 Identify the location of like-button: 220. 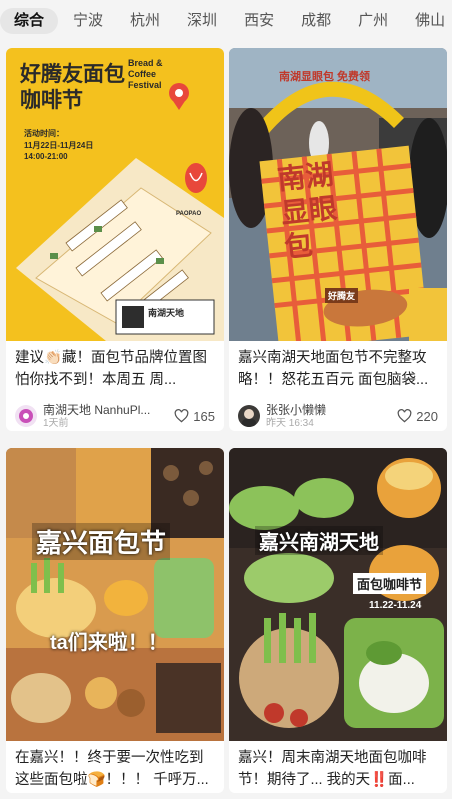
(417, 416).